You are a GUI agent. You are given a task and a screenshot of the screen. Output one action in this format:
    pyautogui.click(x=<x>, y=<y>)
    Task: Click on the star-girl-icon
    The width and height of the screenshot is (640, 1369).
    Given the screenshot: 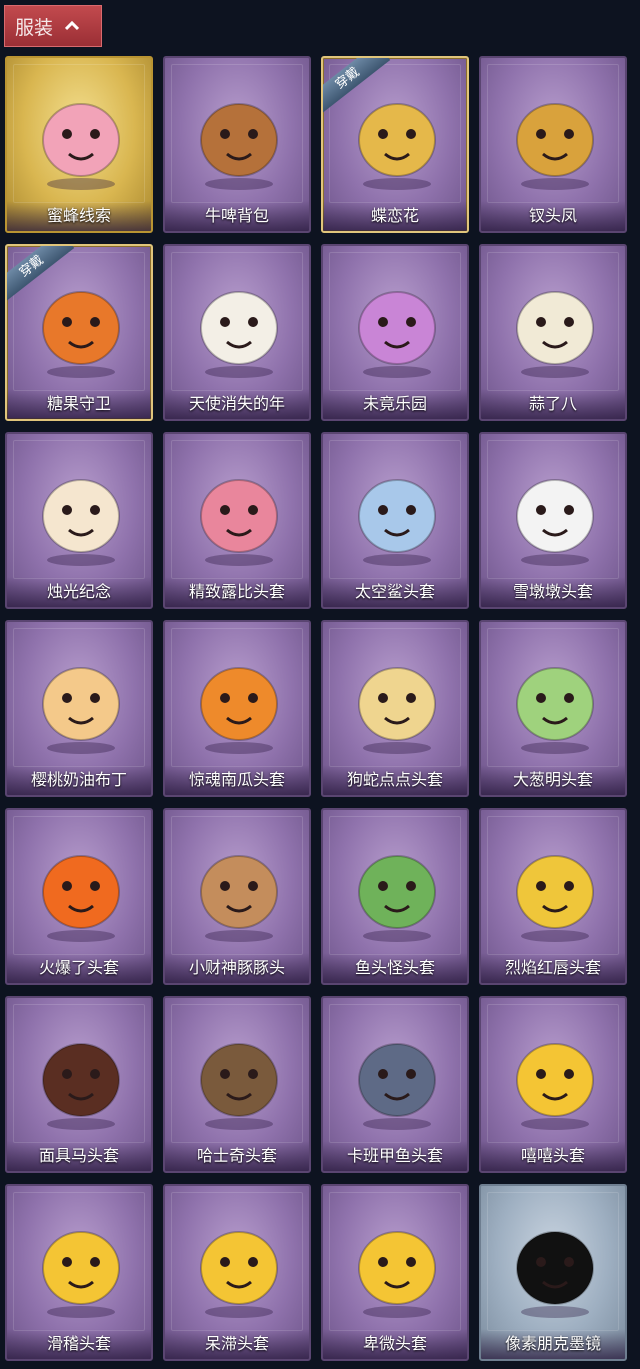 What is the action you would take?
    pyautogui.click(x=397, y=334)
    